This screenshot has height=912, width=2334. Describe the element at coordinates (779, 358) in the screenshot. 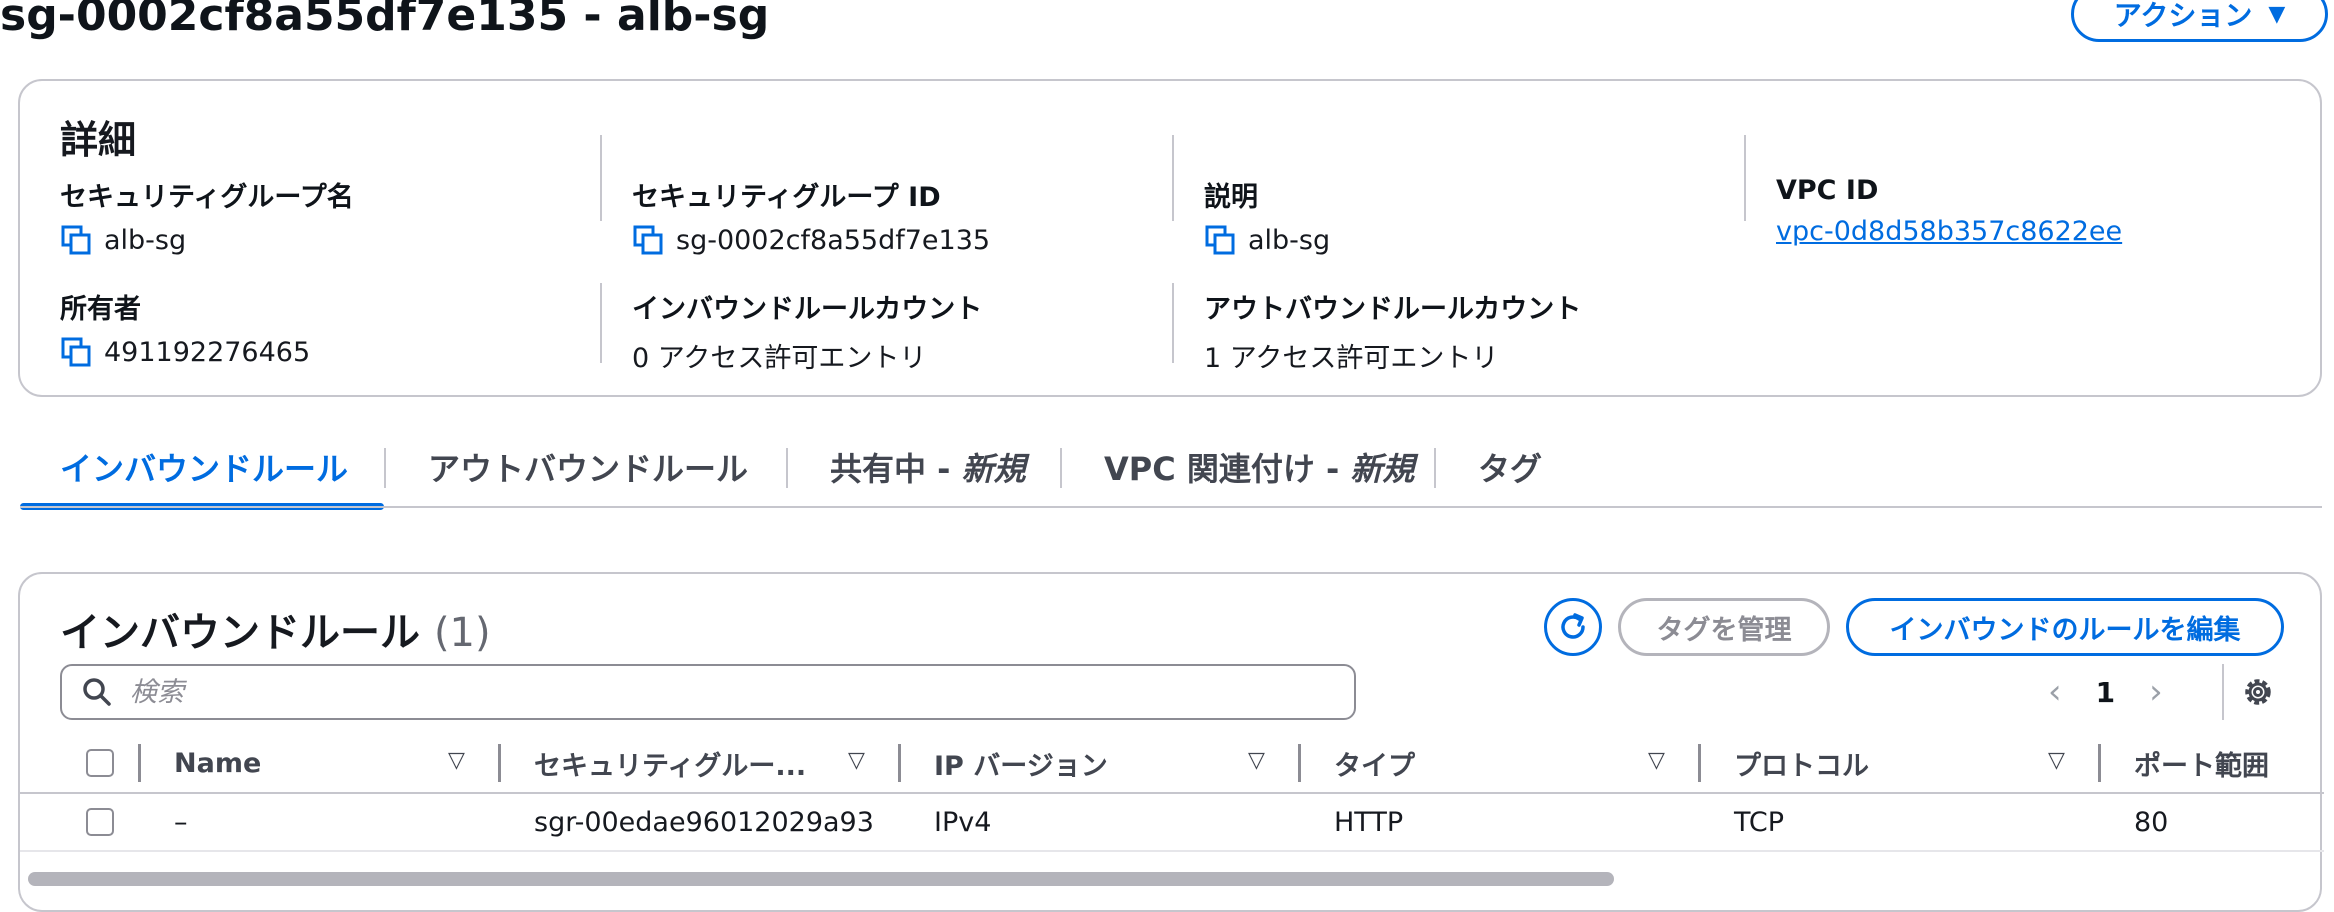

I see `field-value: 0 アクセス許可エントリ` at that location.